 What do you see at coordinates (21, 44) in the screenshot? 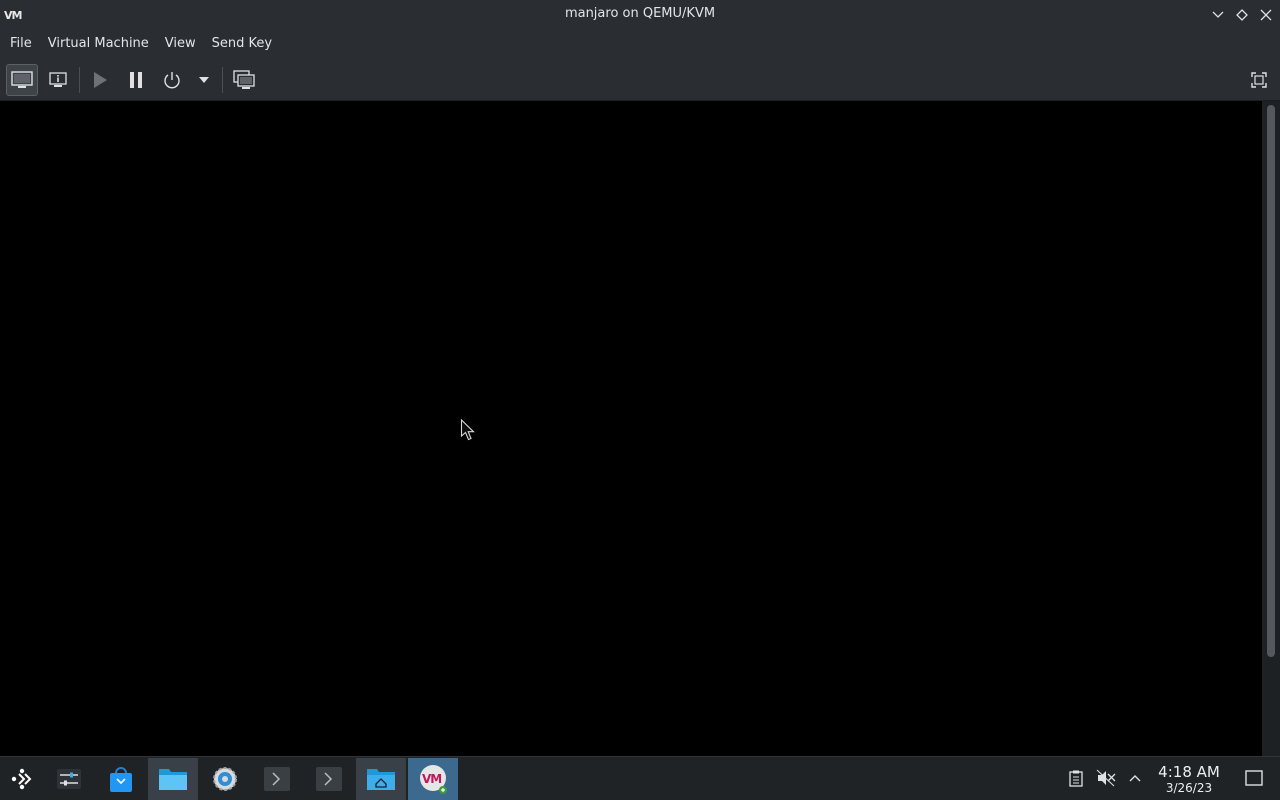
I see `menu-file: File` at bounding box center [21, 44].